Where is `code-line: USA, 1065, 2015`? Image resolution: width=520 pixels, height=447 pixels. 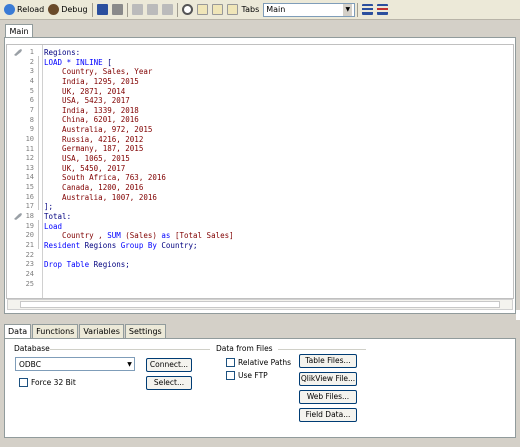 code-line: USA, 1065, 2015 is located at coordinates (278, 159).